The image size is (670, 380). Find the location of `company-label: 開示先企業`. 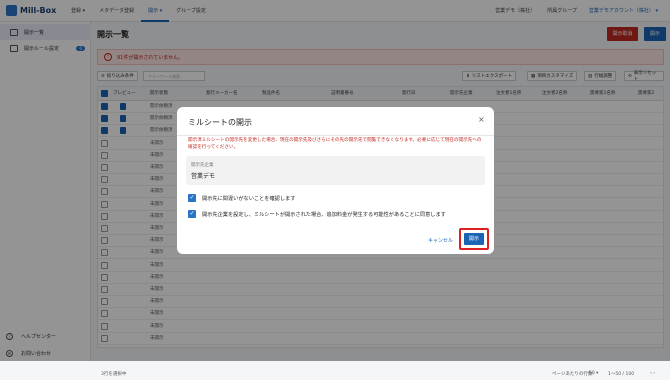

company-label: 開示先企業 is located at coordinates (202, 165).